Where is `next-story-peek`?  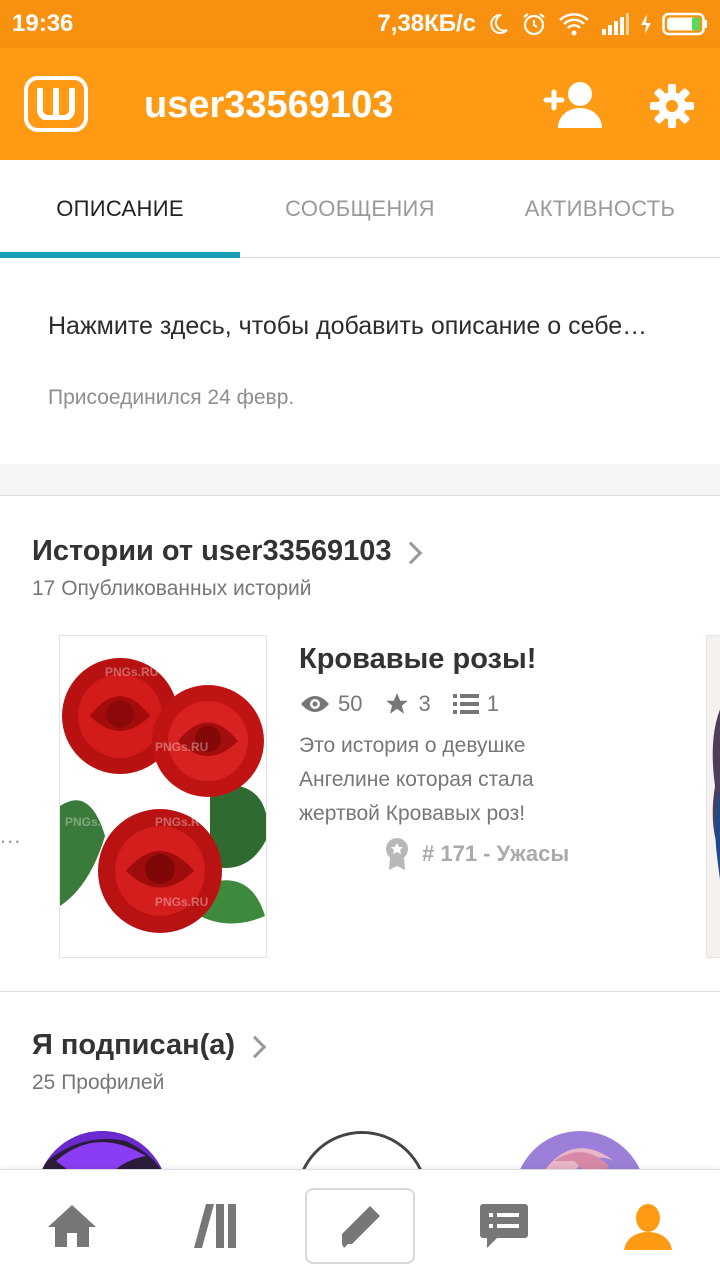 next-story-peek is located at coordinates (713, 796).